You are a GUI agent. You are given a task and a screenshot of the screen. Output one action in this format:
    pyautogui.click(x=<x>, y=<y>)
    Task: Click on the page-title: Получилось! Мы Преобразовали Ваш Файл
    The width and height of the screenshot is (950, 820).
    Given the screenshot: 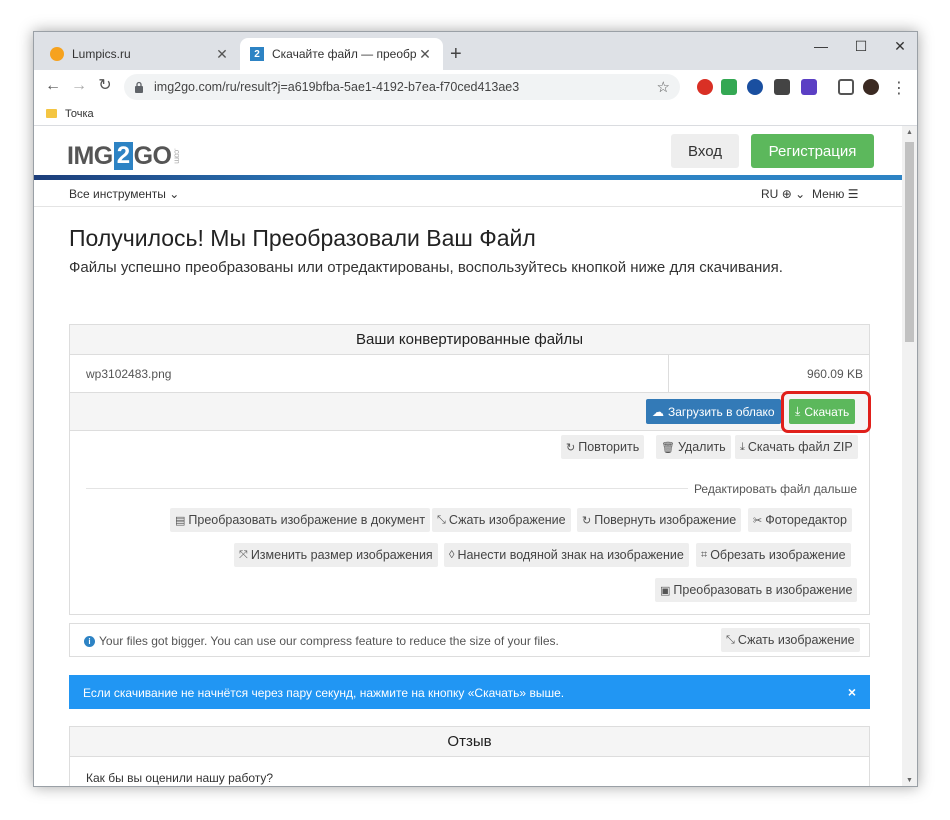 What is the action you would take?
    pyautogui.click(x=302, y=238)
    